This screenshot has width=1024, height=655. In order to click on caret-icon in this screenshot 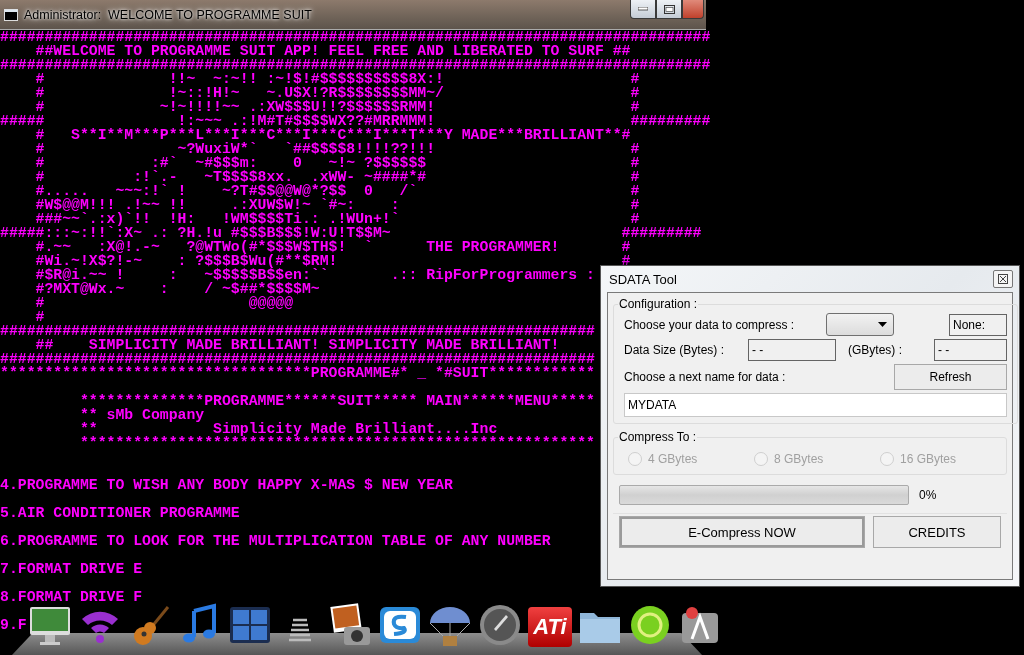, I will do `click(882, 324)`.